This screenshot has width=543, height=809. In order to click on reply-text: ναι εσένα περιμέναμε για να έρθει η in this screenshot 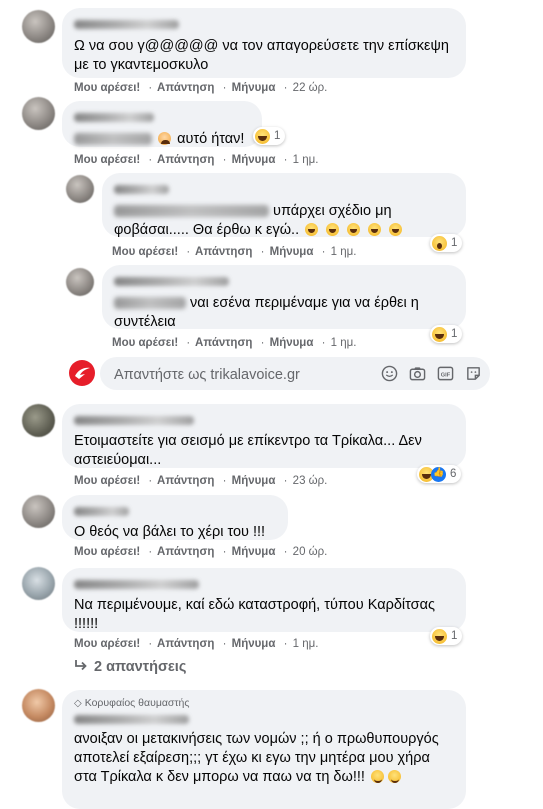, I will do `click(304, 303)`.